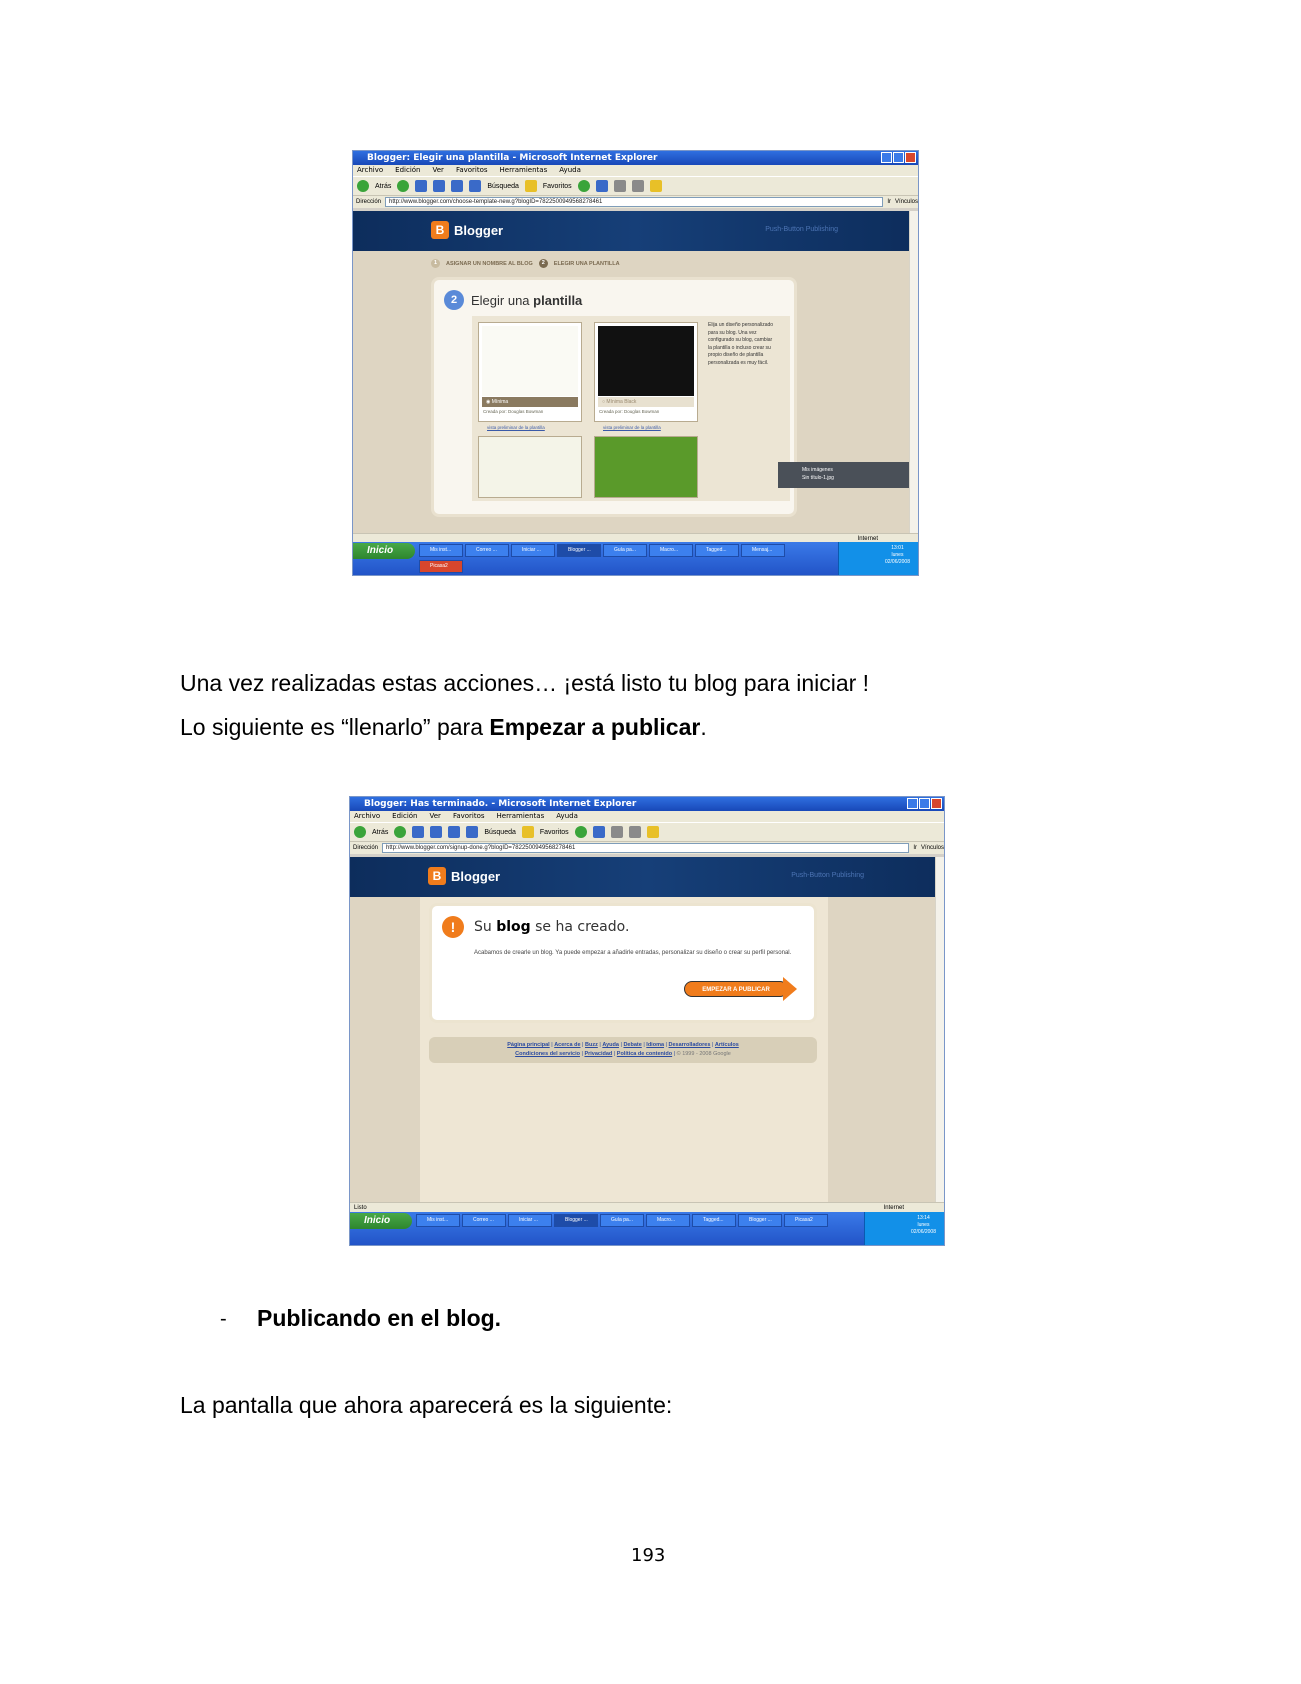 This screenshot has height=1684, width=1301. I want to click on footer-link: Política de contenido, so click(644, 1054).